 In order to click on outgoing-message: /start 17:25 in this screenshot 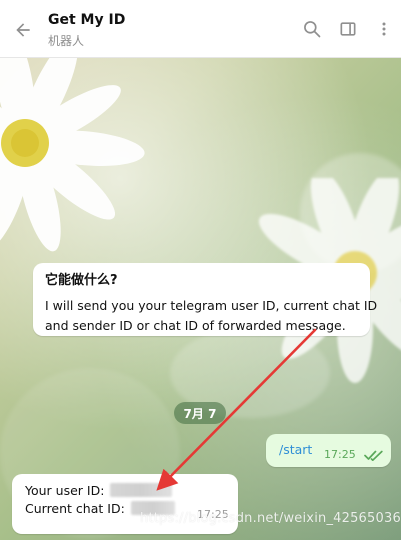, I will do `click(328, 450)`.